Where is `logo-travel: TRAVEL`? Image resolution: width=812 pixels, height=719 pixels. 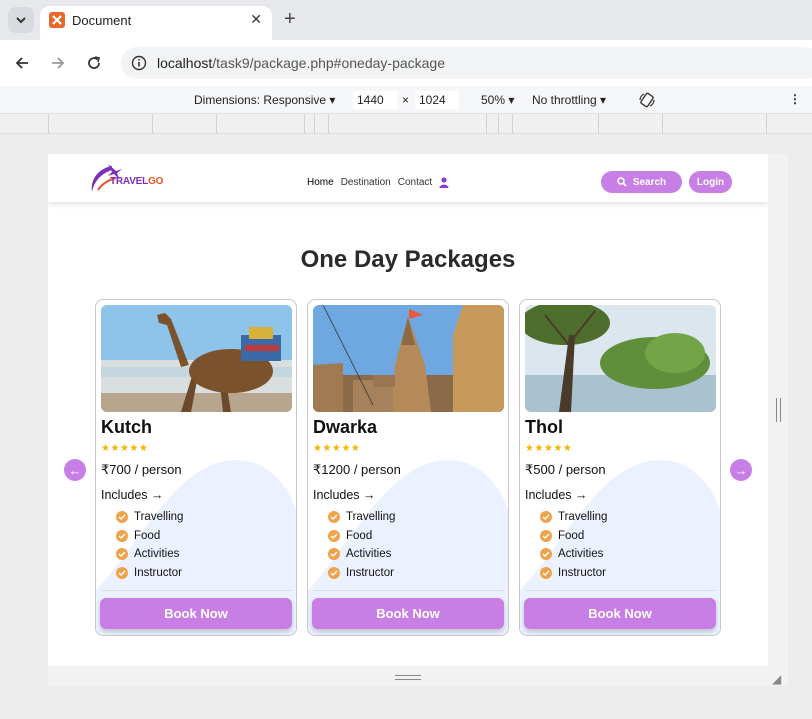 logo-travel: TRAVEL is located at coordinates (129, 181).